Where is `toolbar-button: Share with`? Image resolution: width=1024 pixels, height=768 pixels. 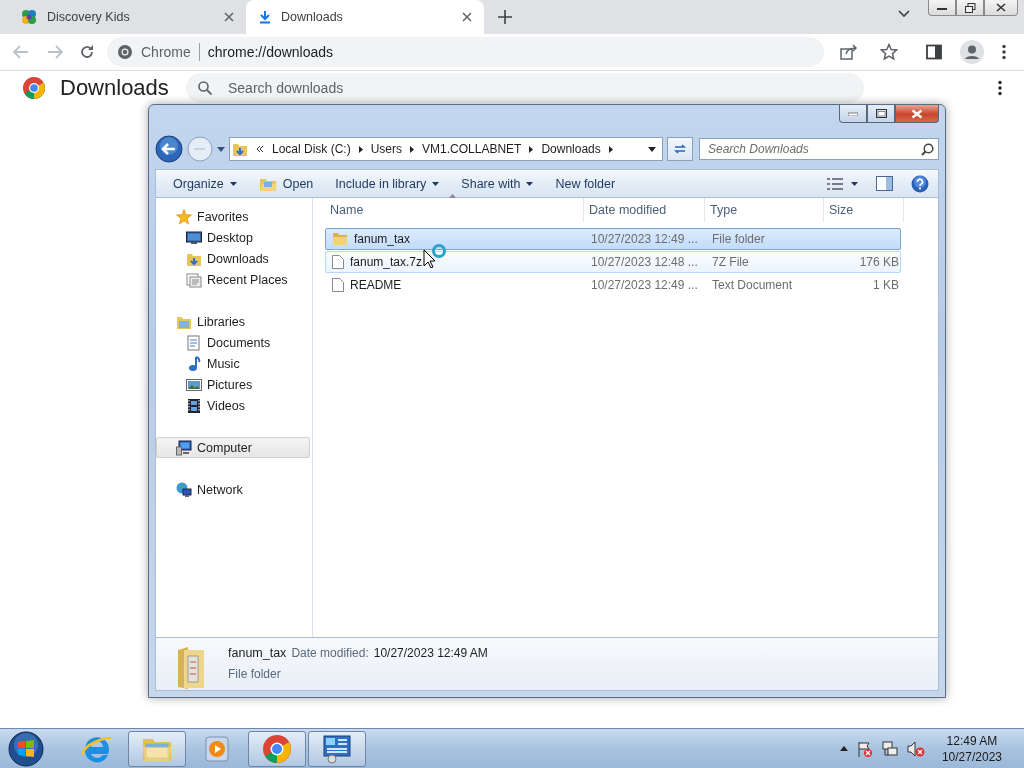
toolbar-button: Share with is located at coordinates (497, 183).